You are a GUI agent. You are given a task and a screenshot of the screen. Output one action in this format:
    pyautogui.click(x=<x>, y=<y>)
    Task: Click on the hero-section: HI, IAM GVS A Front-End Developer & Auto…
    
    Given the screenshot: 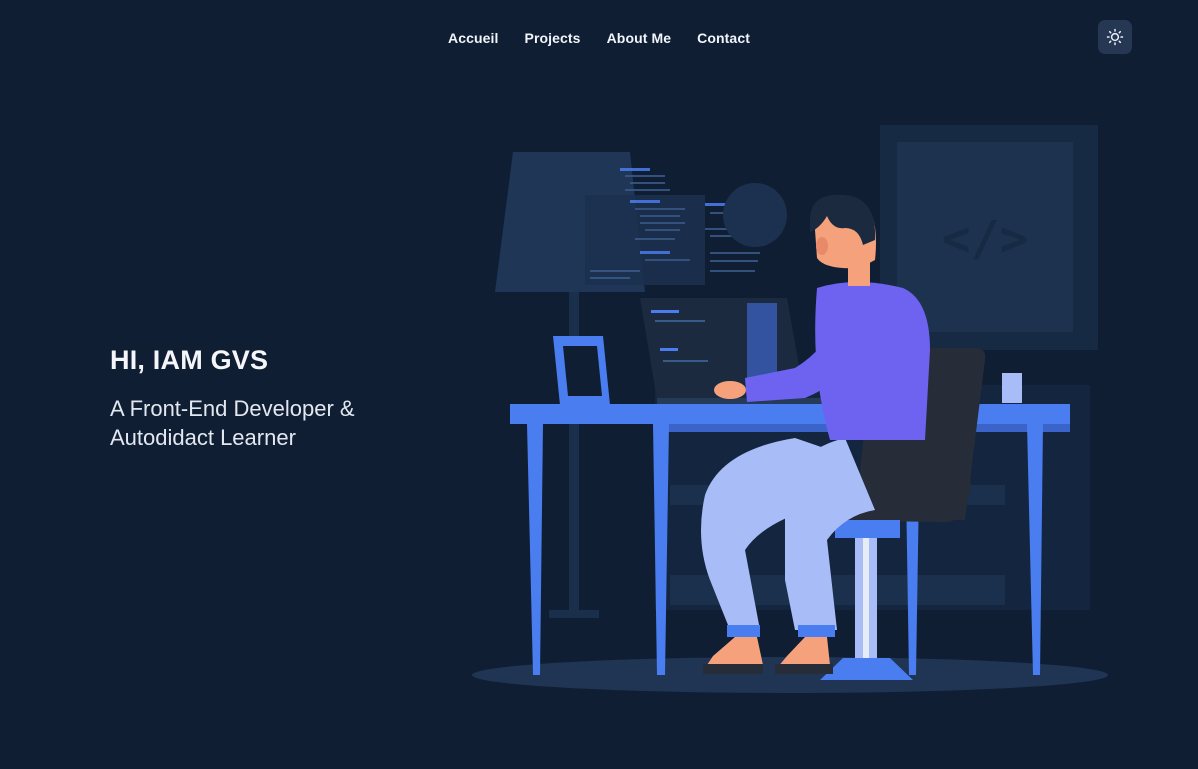 What is the action you would take?
    pyautogui.click(x=280, y=398)
    